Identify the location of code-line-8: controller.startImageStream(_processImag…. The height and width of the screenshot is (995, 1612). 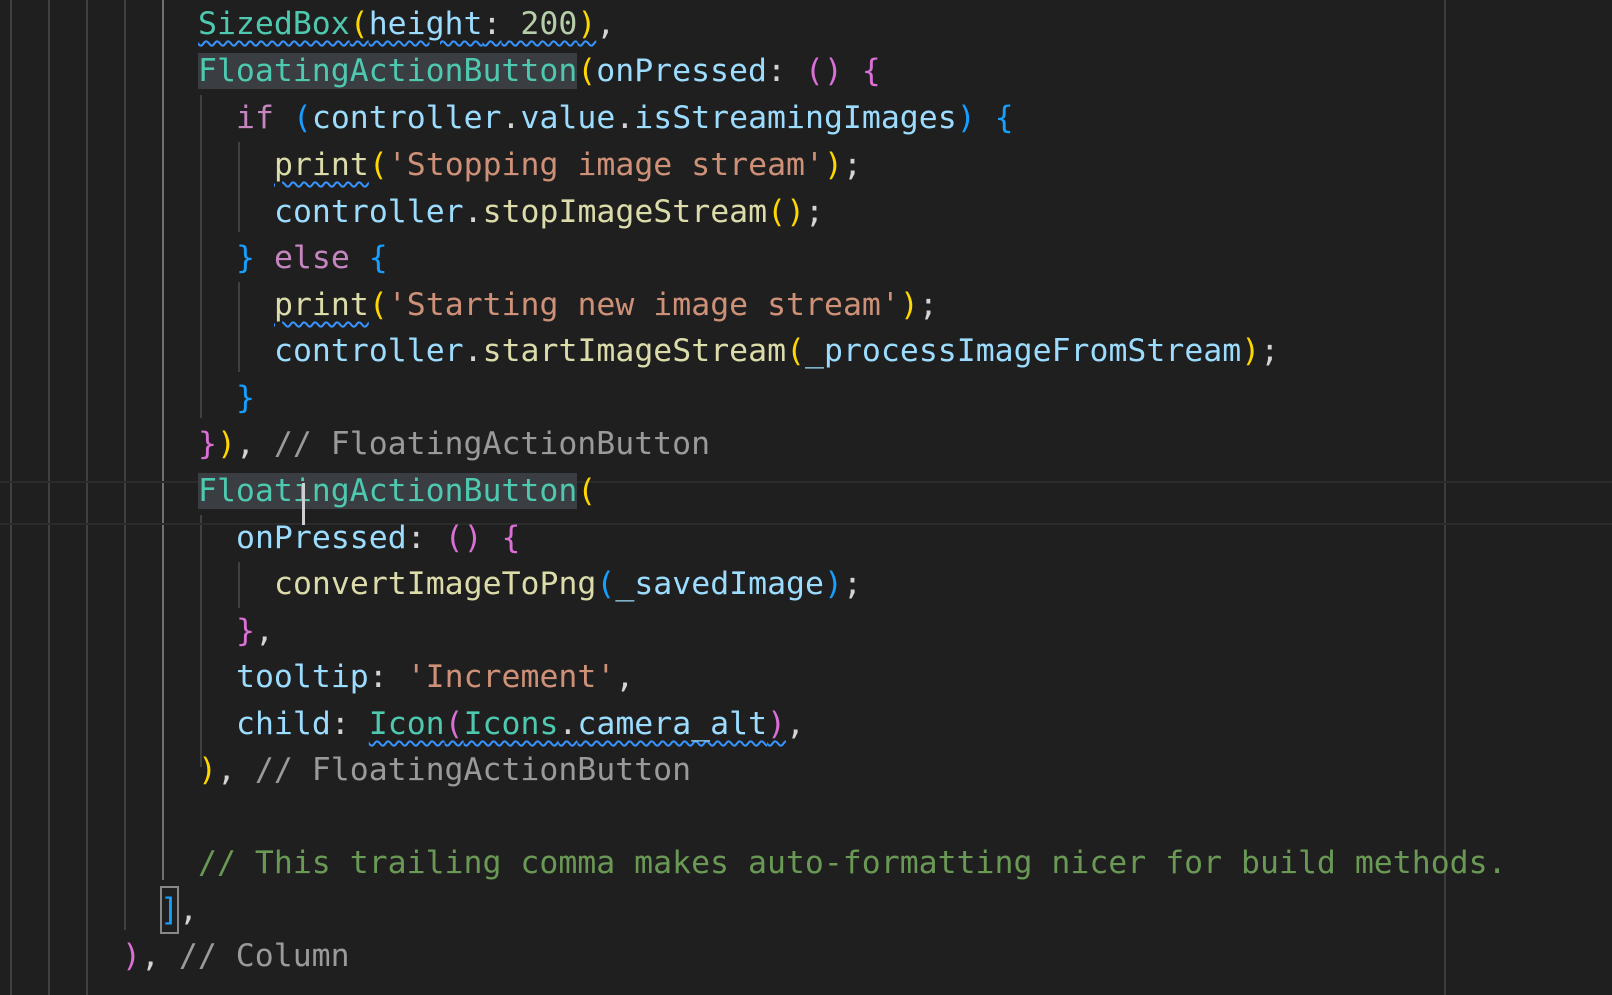
(776, 351).